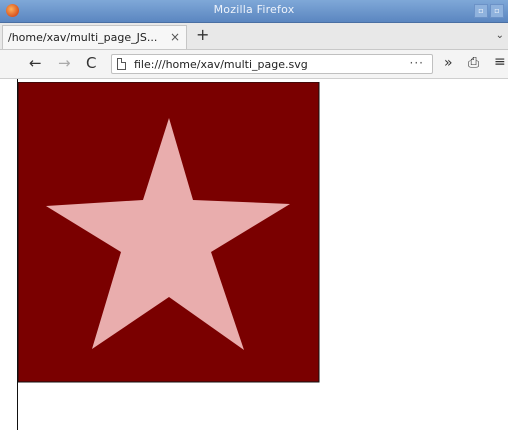  Describe the element at coordinates (64, 63) in the screenshot. I see `forward-button: →` at that location.